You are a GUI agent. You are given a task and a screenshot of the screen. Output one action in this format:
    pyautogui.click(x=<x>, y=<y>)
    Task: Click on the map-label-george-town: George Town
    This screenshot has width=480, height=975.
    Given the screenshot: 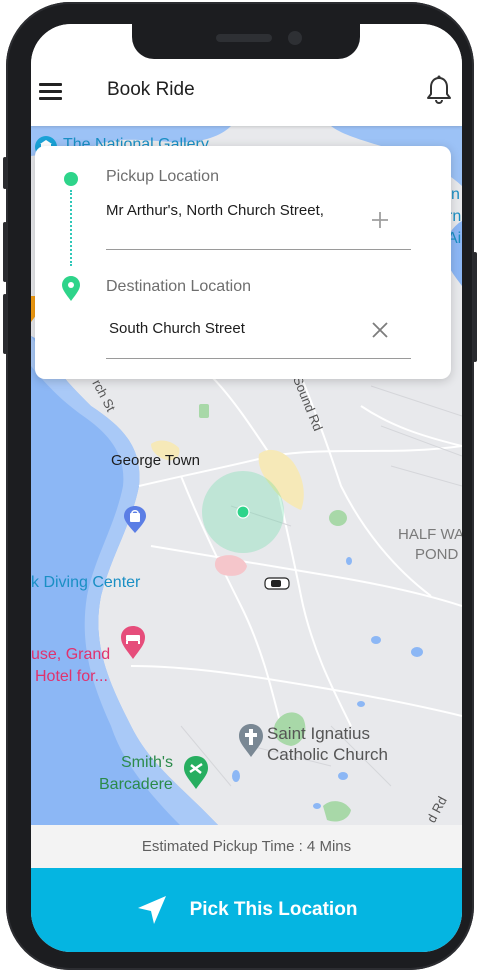 What is the action you would take?
    pyautogui.click(x=155, y=460)
    